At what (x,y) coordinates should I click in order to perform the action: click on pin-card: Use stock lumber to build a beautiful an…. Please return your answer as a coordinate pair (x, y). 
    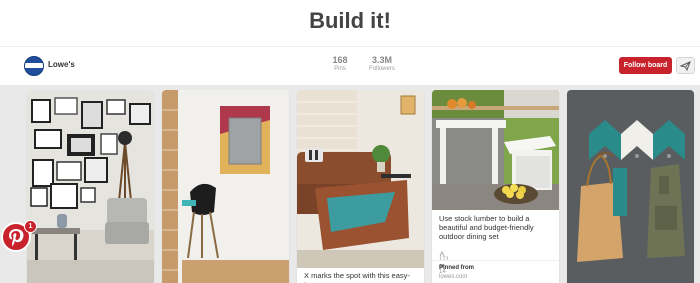
    Looking at the image, I should click on (495, 186).